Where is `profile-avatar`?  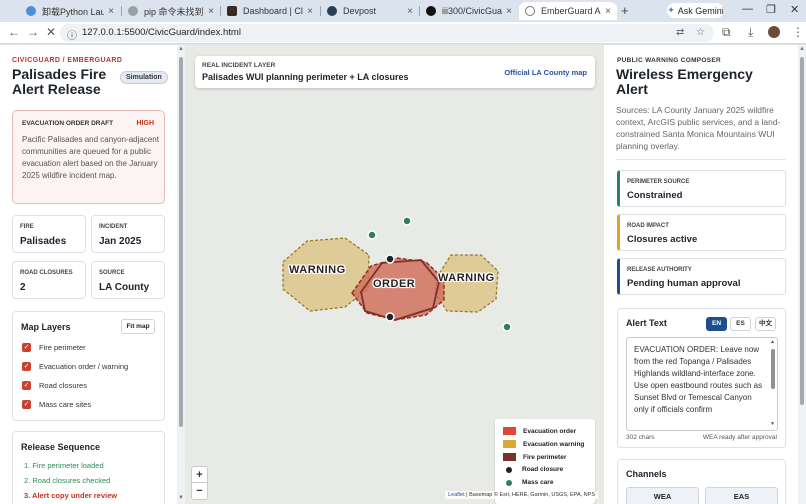 profile-avatar is located at coordinates (774, 32).